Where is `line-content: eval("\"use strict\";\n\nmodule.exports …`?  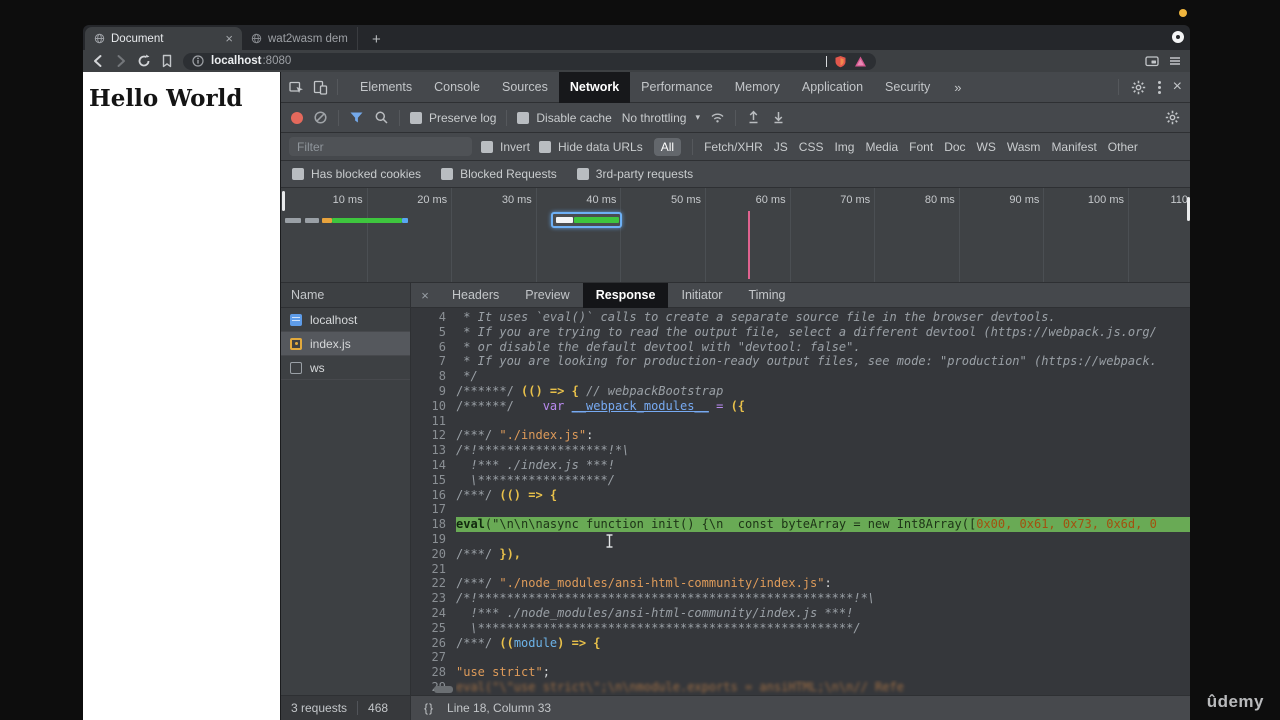
line-content: eval("\"use strict\";\n\nmodule.exports … is located at coordinates (680, 686).